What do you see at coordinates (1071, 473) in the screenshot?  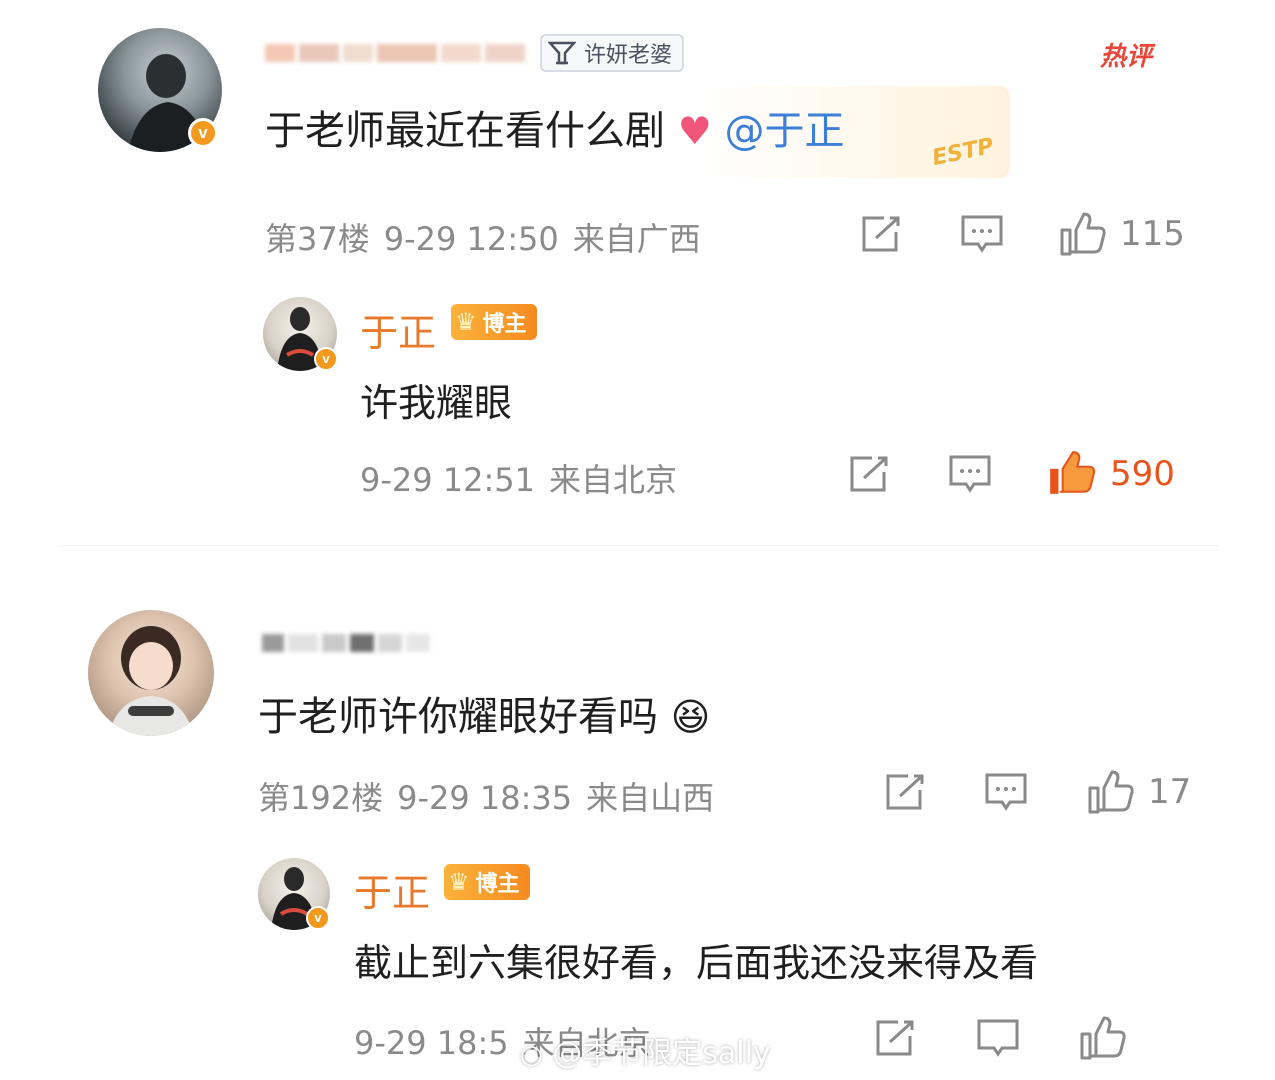 I see `liked-icon` at bounding box center [1071, 473].